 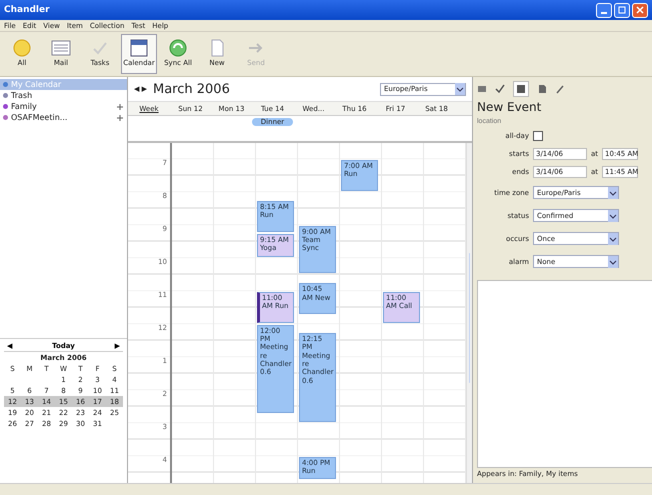 What do you see at coordinates (604, 10) in the screenshot?
I see `minimize-button` at bounding box center [604, 10].